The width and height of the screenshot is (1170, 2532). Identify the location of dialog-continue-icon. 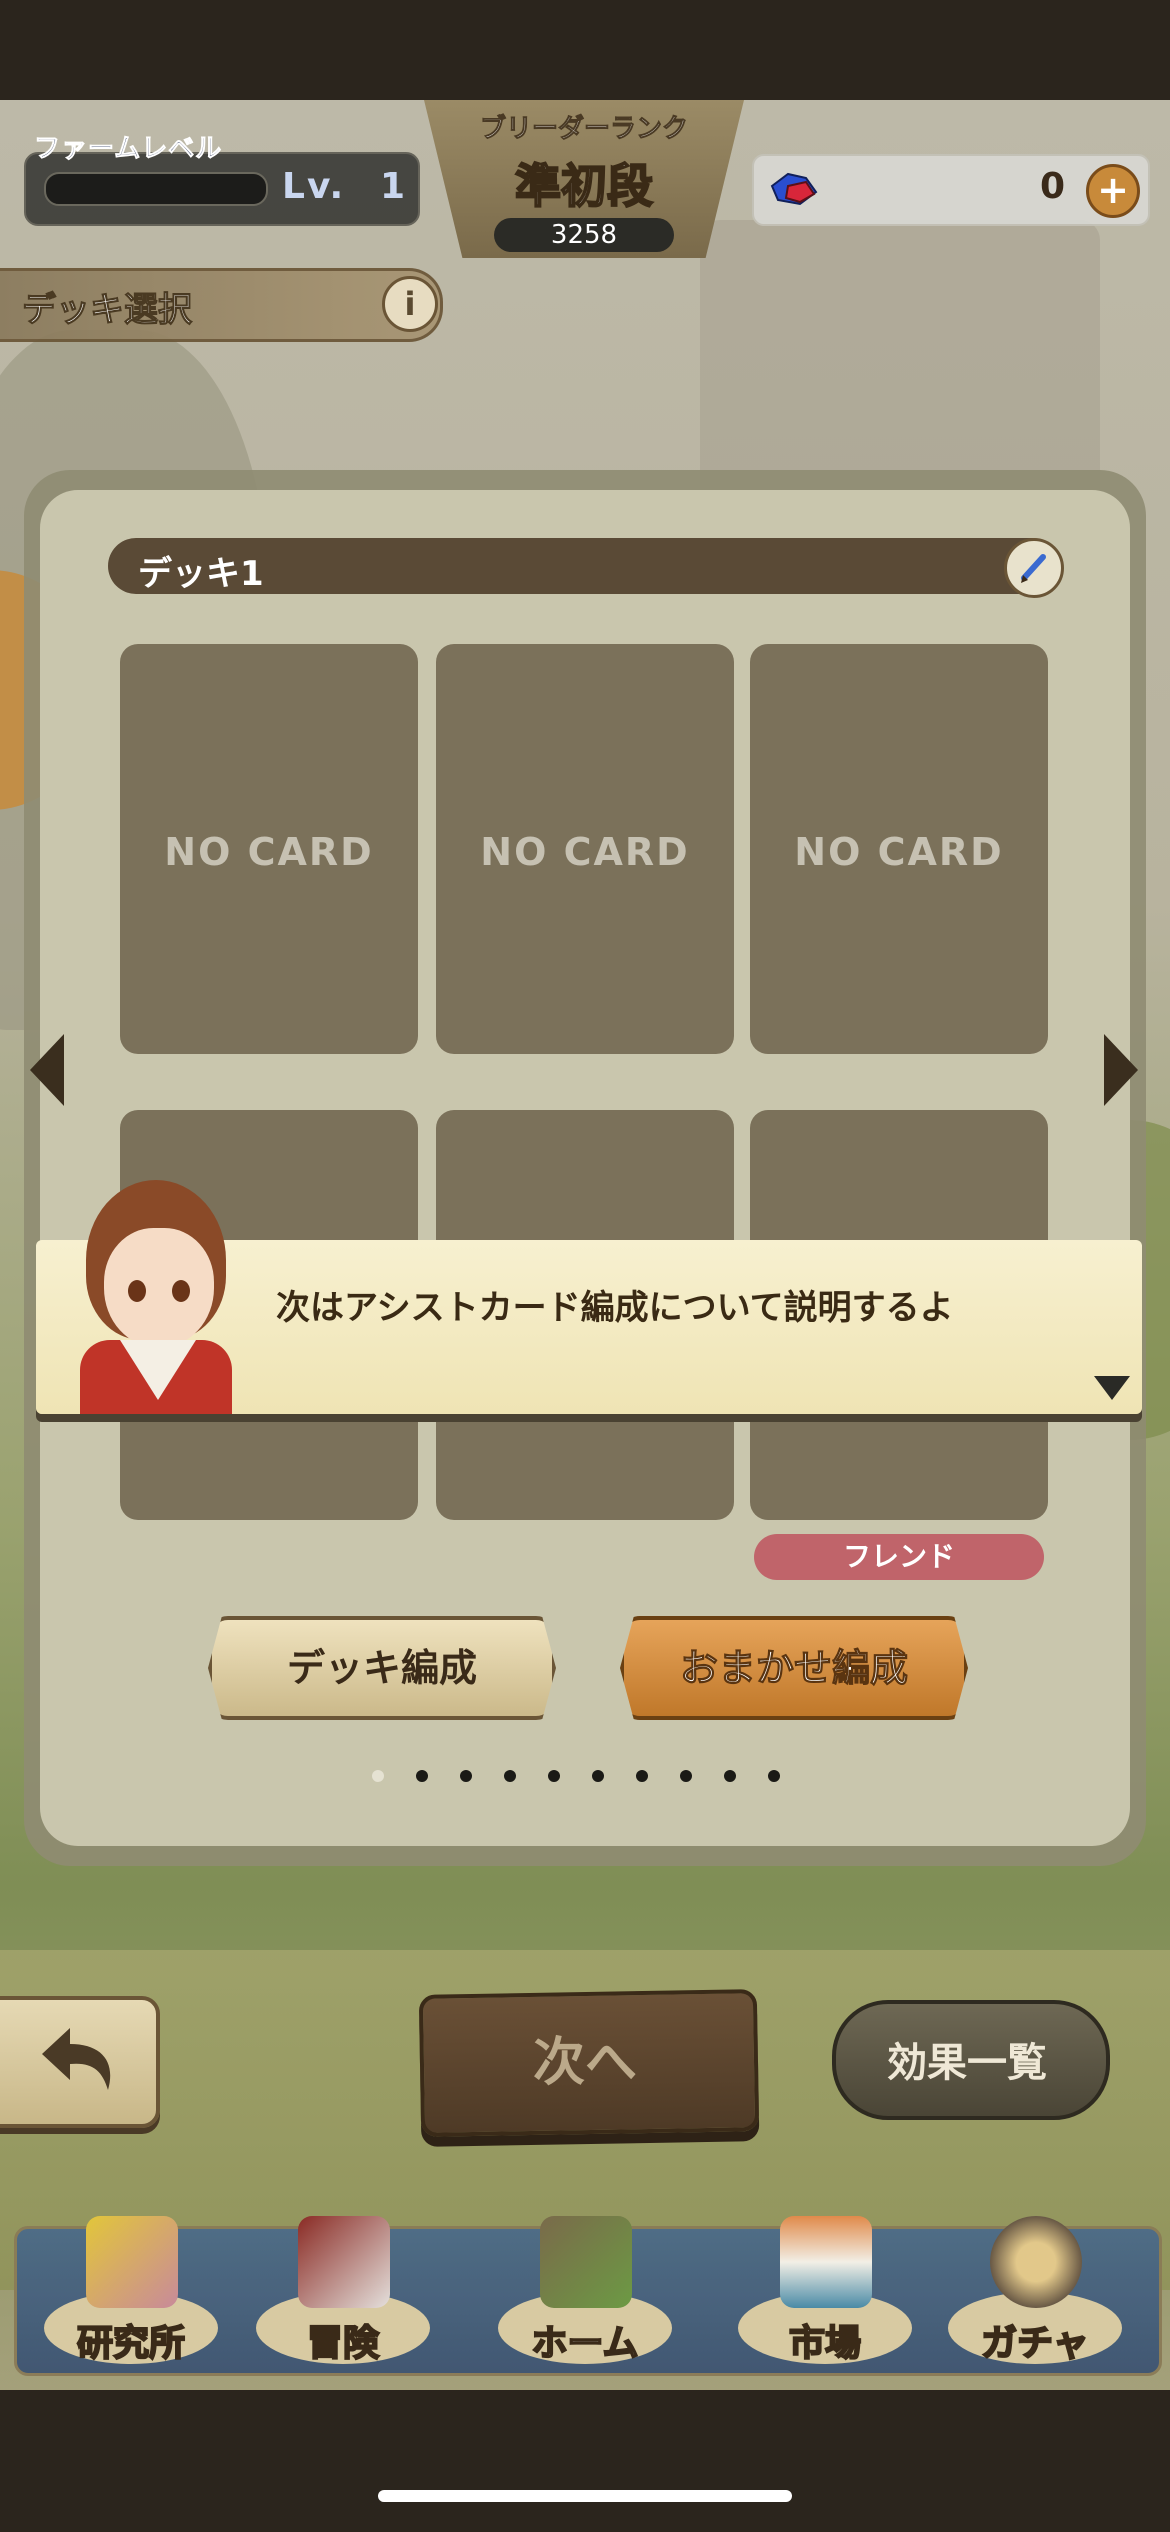
(1112, 1388).